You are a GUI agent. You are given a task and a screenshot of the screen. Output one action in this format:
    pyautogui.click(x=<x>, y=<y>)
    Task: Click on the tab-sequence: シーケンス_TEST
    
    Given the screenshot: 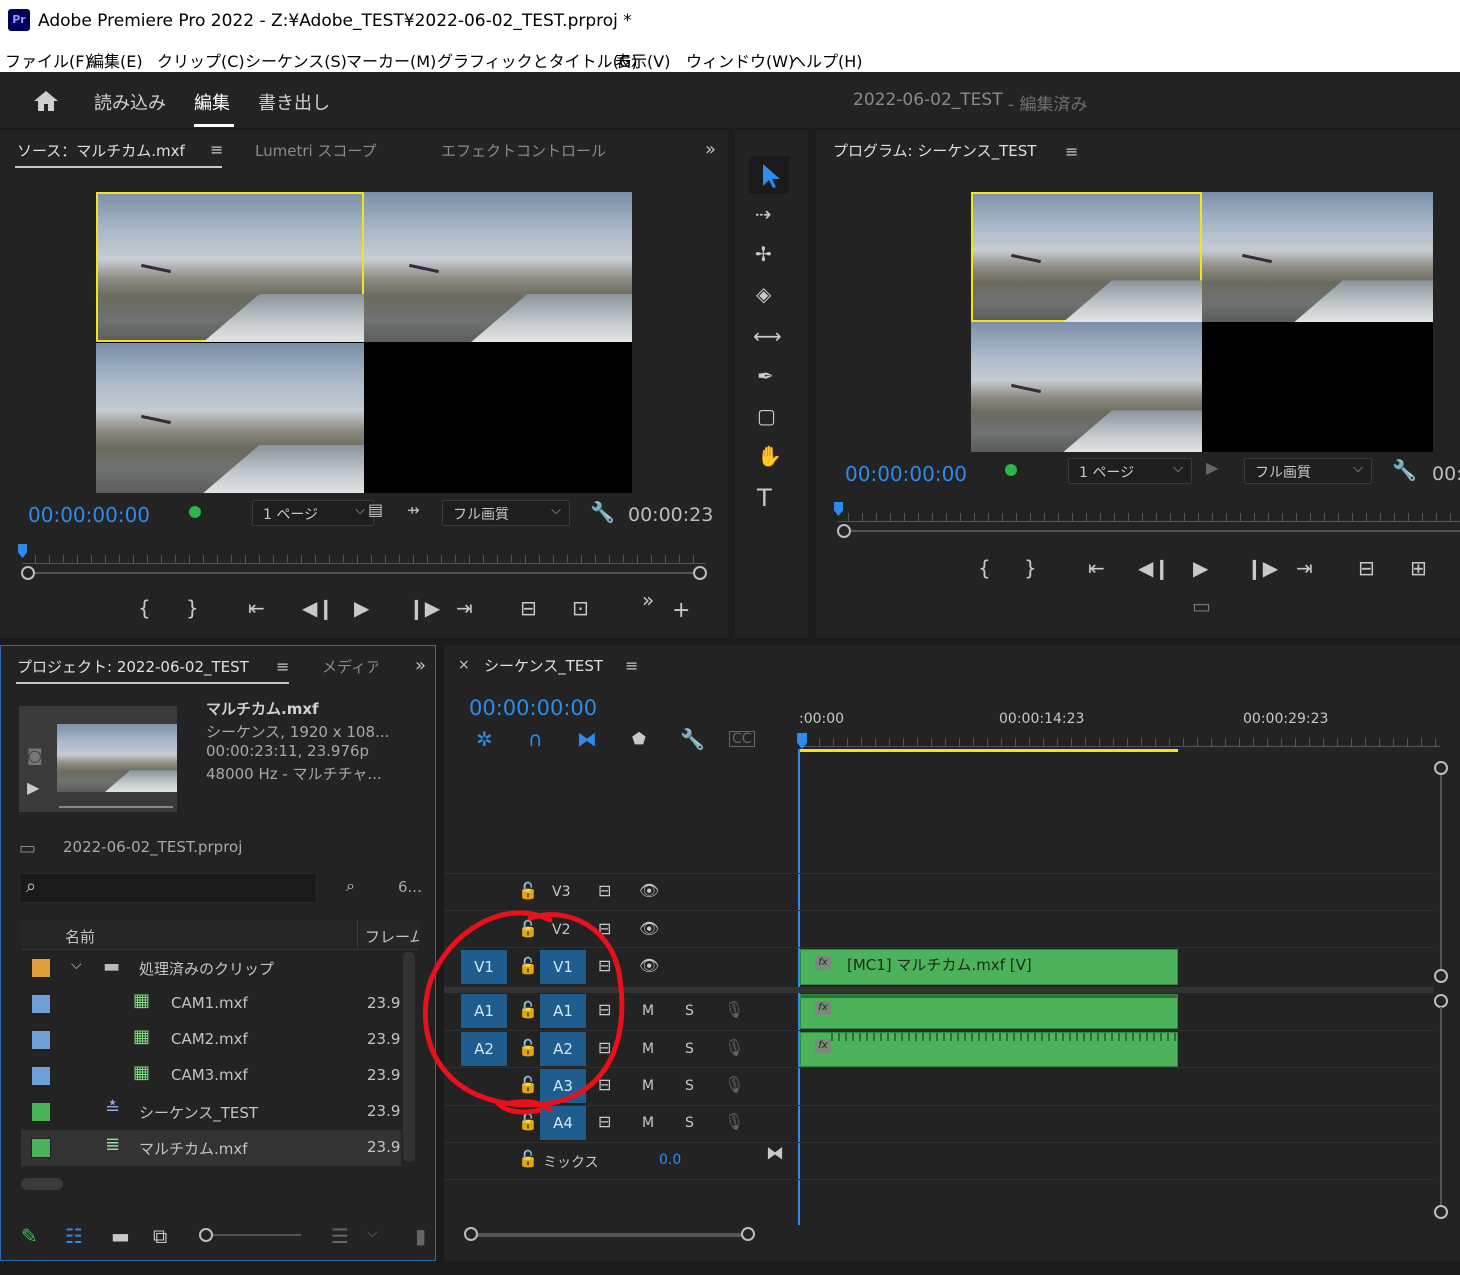 What is the action you would take?
    pyautogui.click(x=543, y=665)
    